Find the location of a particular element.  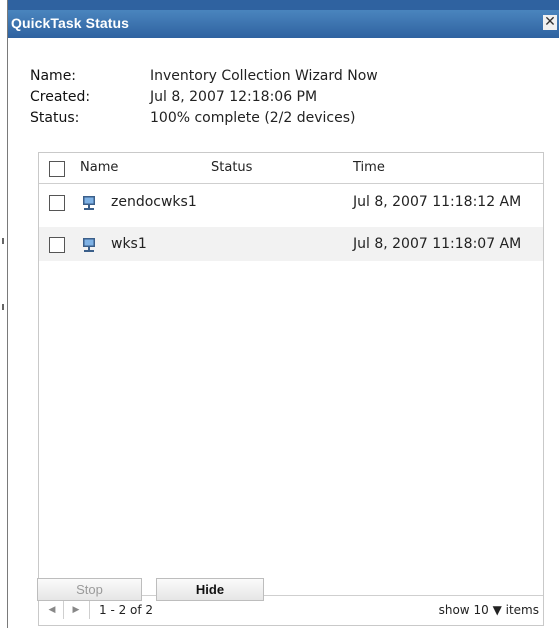

created-value: Jul 8, 2007 12:18:06 PM is located at coordinates (234, 97).